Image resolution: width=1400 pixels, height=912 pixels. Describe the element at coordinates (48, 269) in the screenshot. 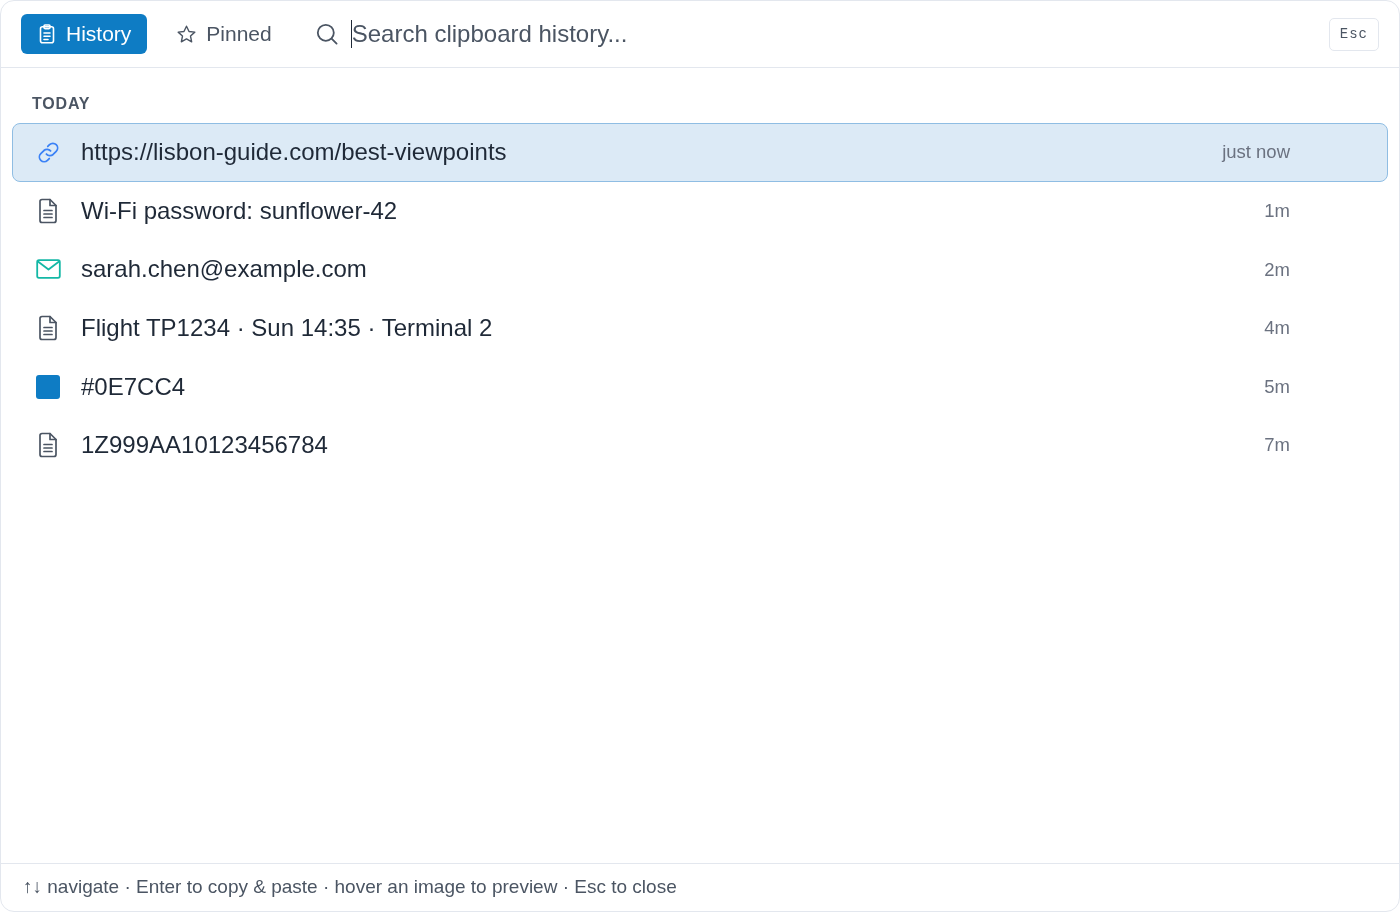

I see `envelope-icon` at that location.